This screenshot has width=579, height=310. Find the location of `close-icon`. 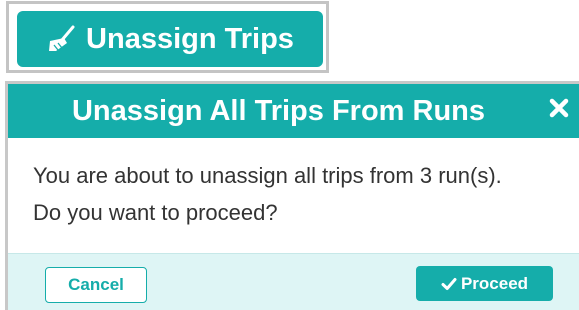

close-icon is located at coordinates (559, 108).